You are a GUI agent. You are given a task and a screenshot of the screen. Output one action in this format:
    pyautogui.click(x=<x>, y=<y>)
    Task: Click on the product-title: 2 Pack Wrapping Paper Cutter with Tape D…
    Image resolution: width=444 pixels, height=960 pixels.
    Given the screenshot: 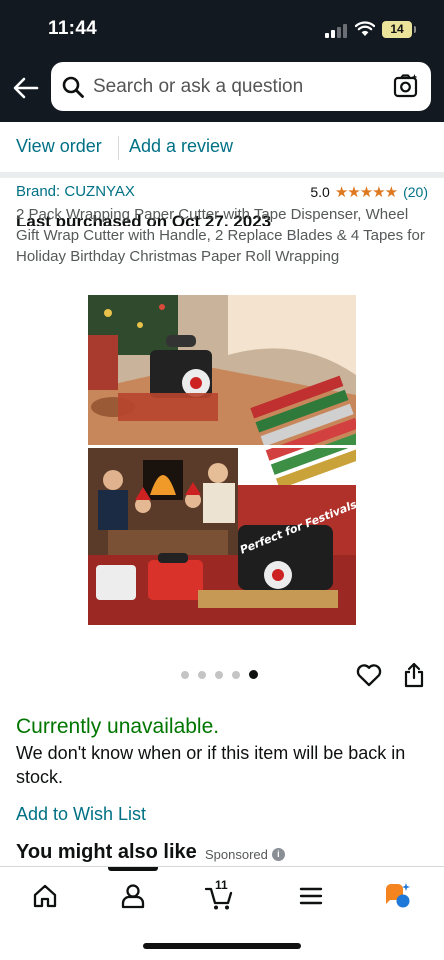 What is the action you would take?
    pyautogui.click(x=220, y=235)
    